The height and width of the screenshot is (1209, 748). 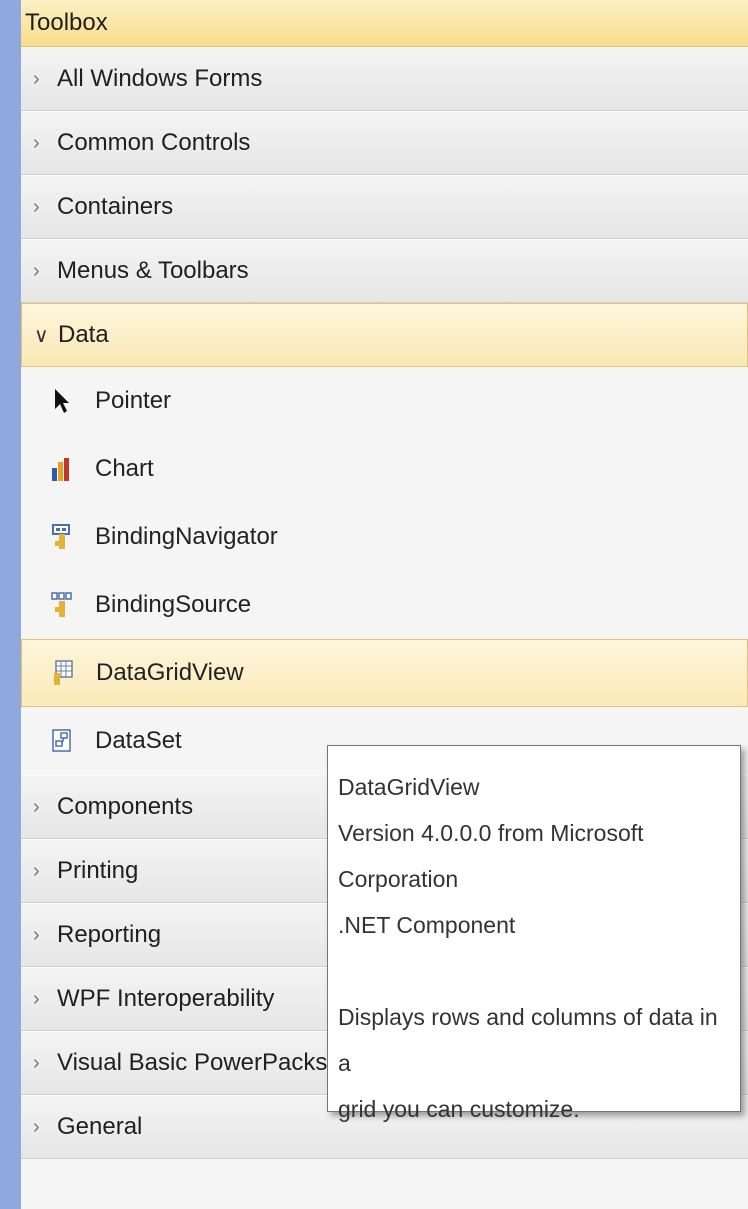 I want to click on item-label: BindingSource, so click(x=173, y=604).